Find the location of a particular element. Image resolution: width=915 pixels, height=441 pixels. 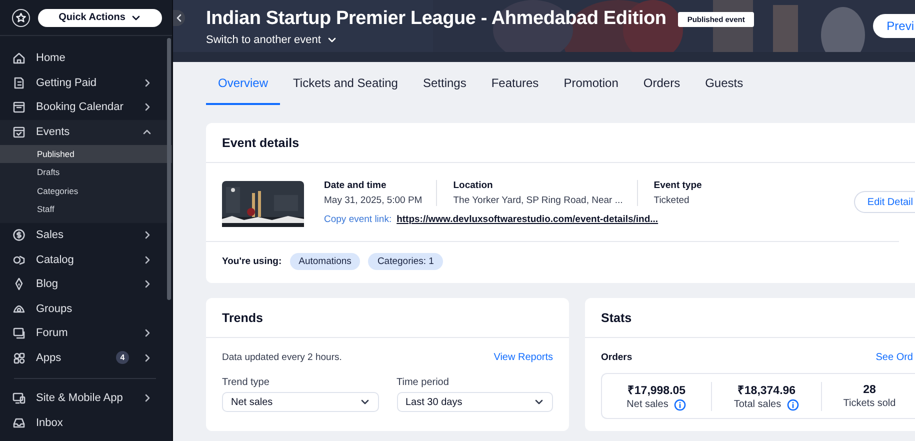

sidebar-item: Home is located at coordinates (86, 58).